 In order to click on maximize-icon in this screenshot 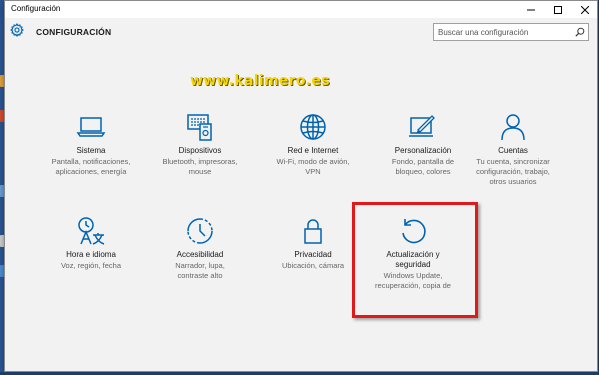, I will do `click(557, 9)`.